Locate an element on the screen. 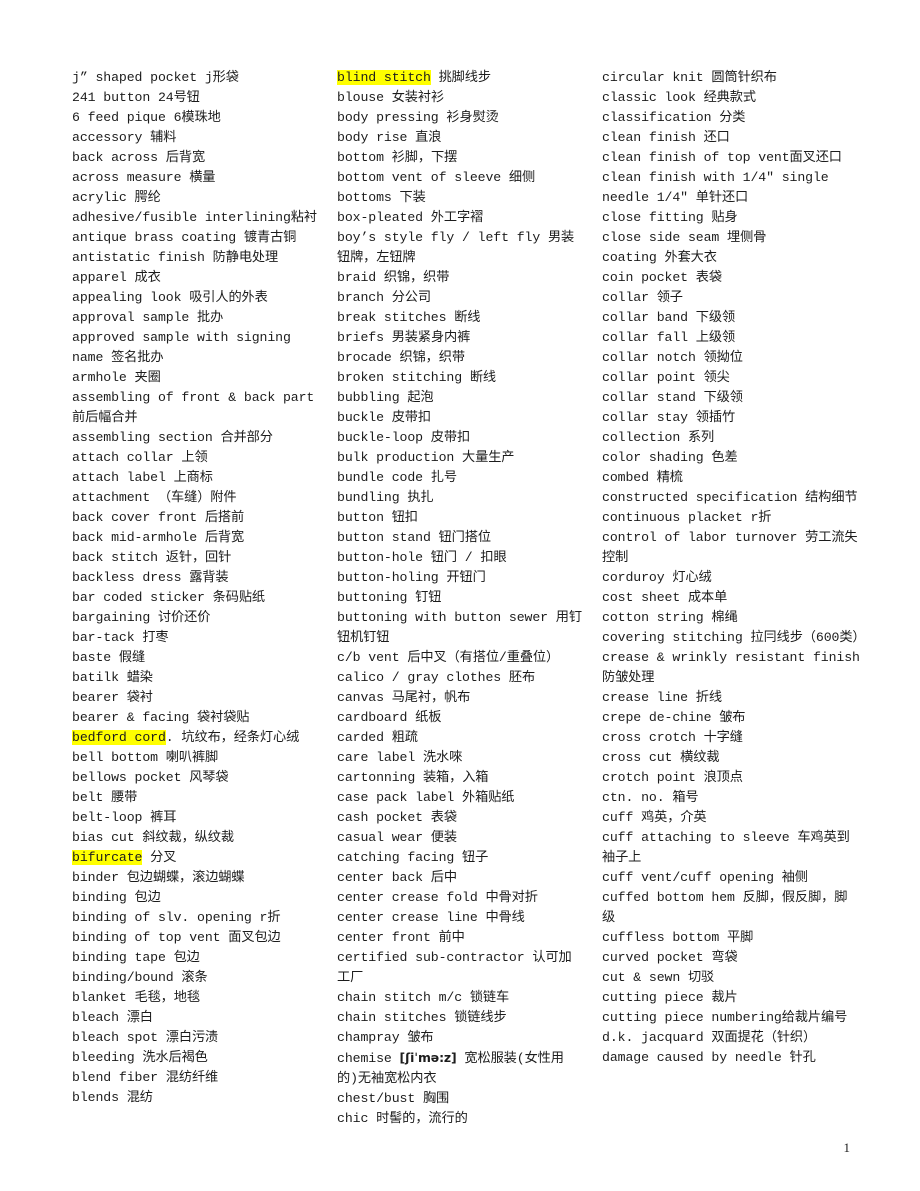 This screenshot has height=1191, width=920. glossary-entry: damage caused by needle 针孔 is located at coordinates (709, 1057).